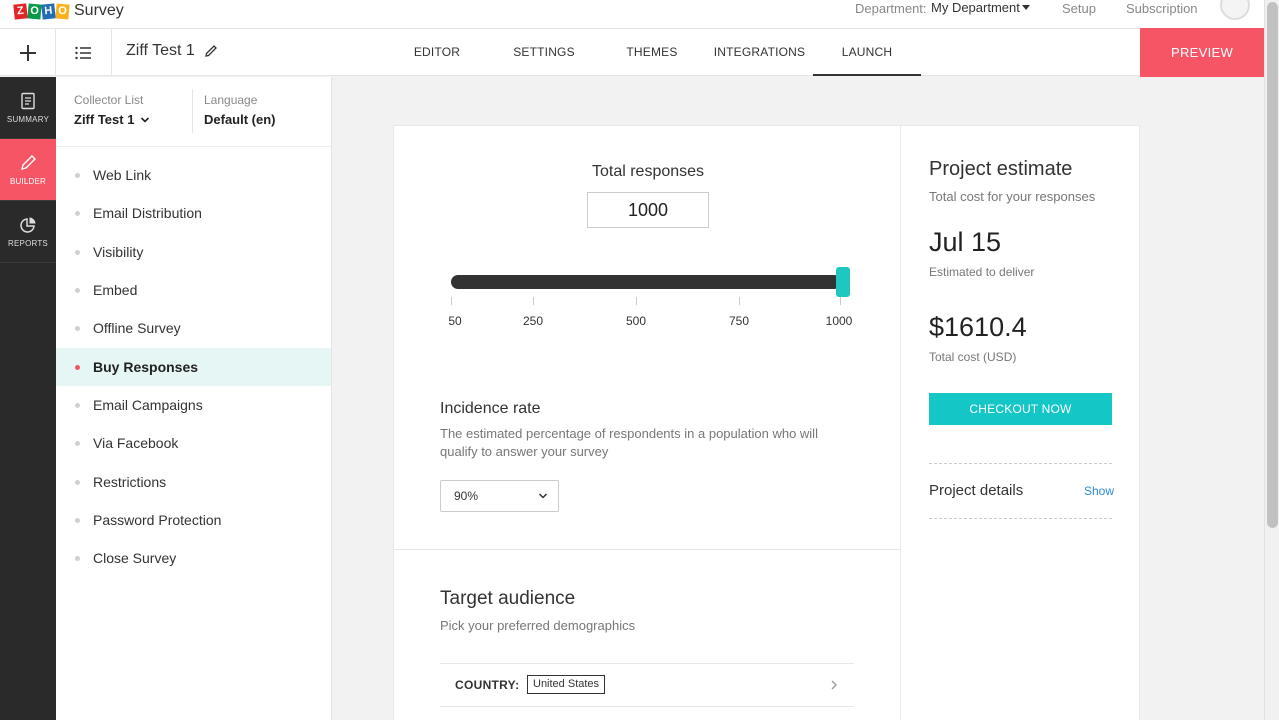  What do you see at coordinates (130, 482) in the screenshot?
I see `side-item-label: Restrictions` at bounding box center [130, 482].